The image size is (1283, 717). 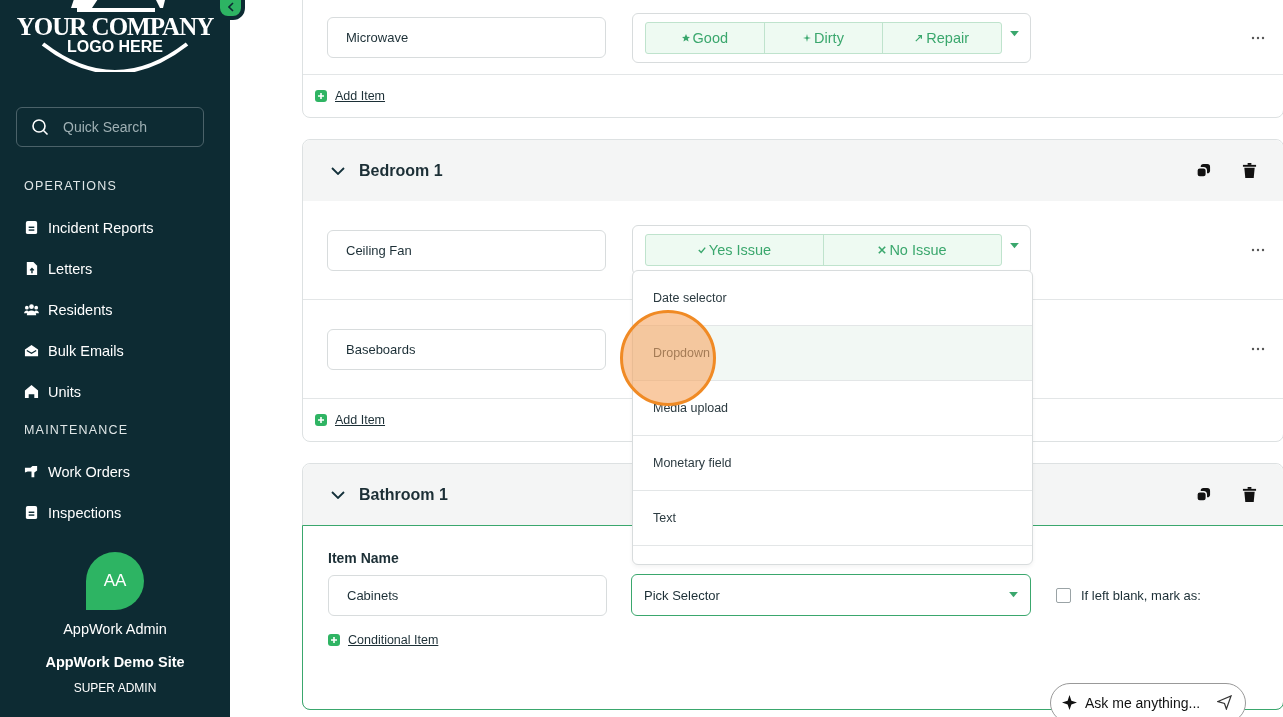 What do you see at coordinates (393, 640) in the screenshot?
I see `conditional-item-link: Conditional Item` at bounding box center [393, 640].